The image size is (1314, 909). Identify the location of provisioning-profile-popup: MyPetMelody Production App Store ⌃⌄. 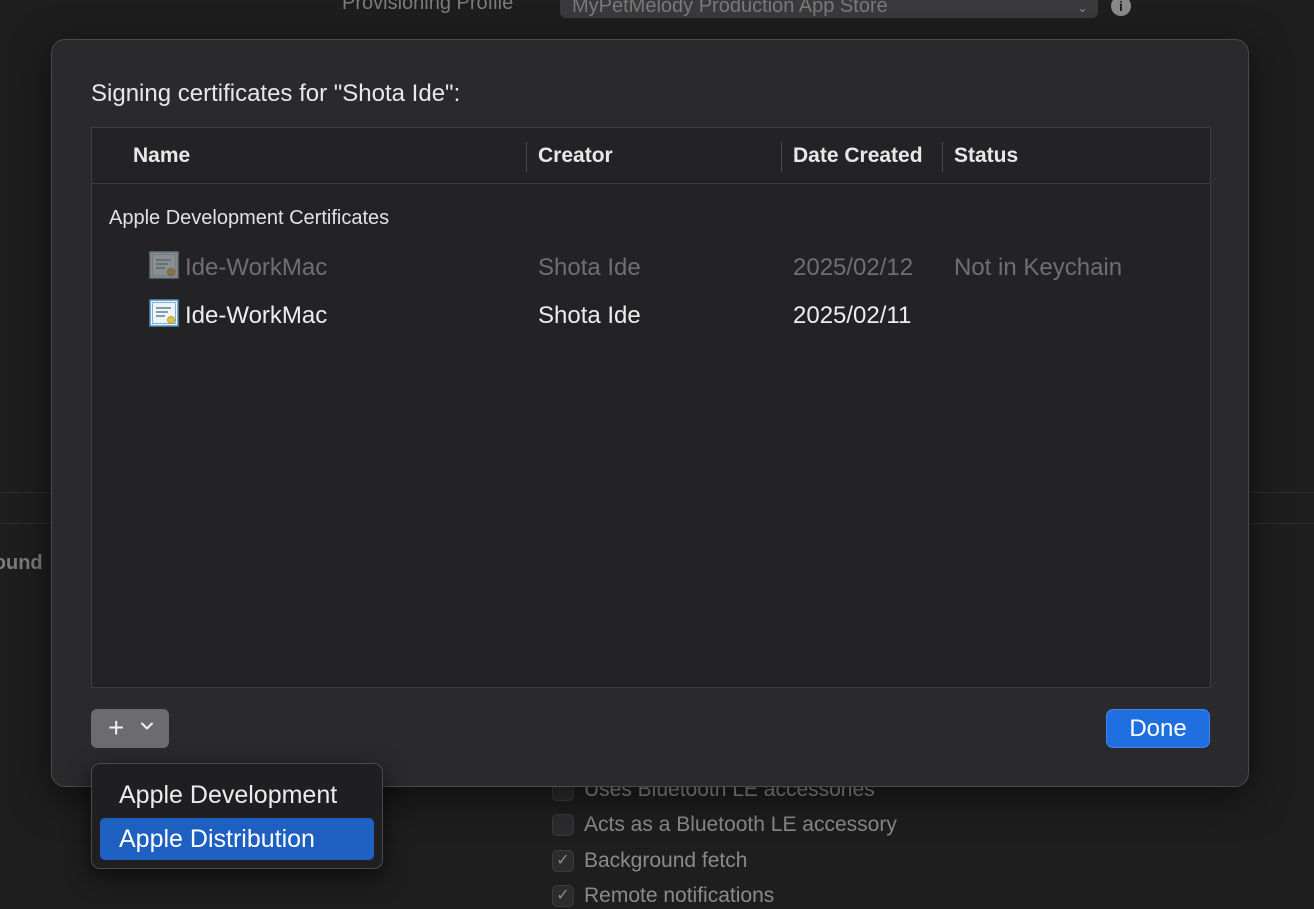
(829, 9).